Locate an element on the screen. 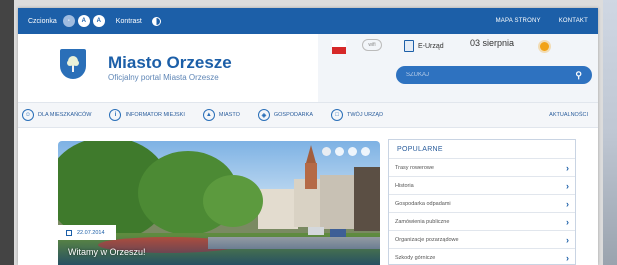 The image size is (617, 265). list-item: Organizacje pozarządowe › is located at coordinates (482, 239).